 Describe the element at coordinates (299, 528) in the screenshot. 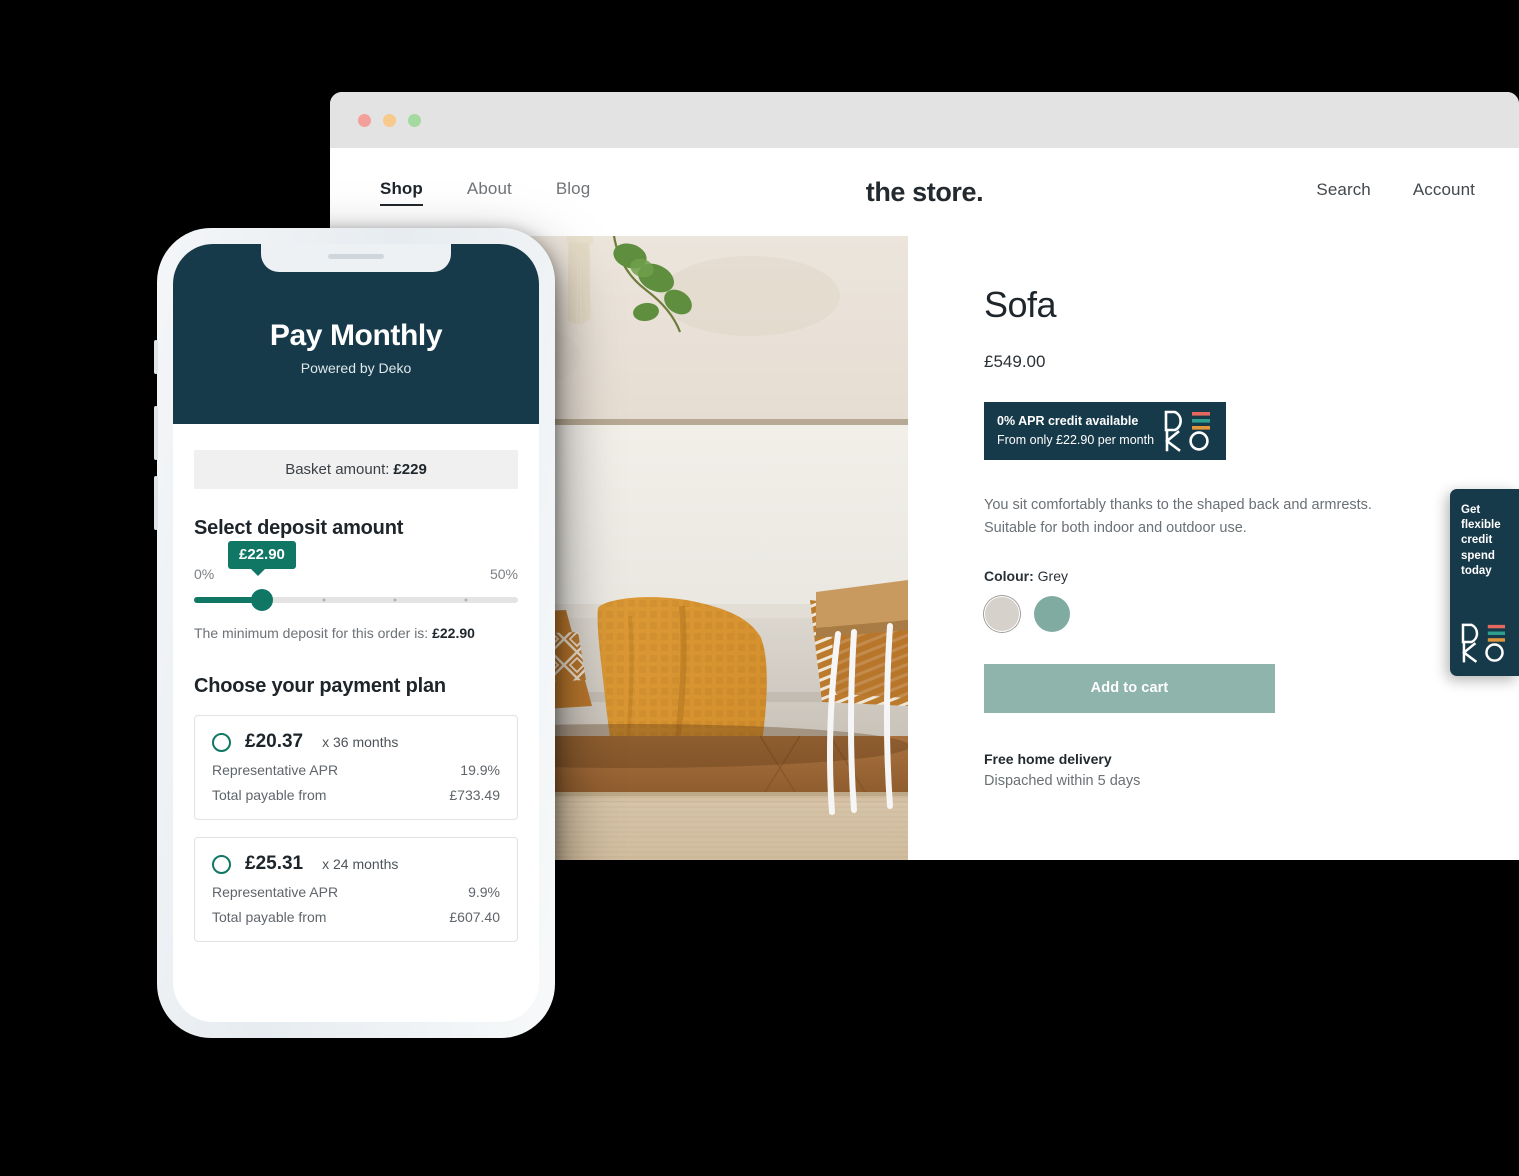

I see `deposit-section-title: Select deposit amount` at that location.